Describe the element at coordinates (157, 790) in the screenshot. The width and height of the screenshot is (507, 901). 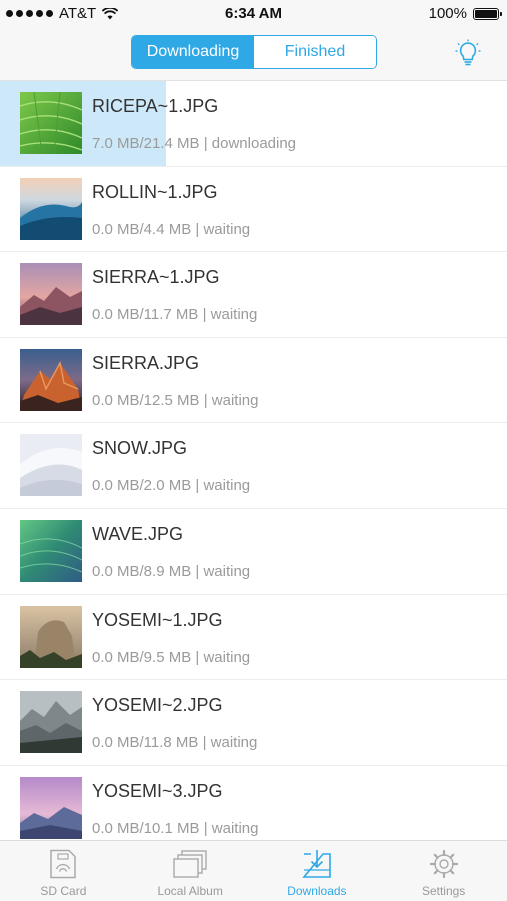
I see `file-name: YOSEMI~3.JPG` at that location.